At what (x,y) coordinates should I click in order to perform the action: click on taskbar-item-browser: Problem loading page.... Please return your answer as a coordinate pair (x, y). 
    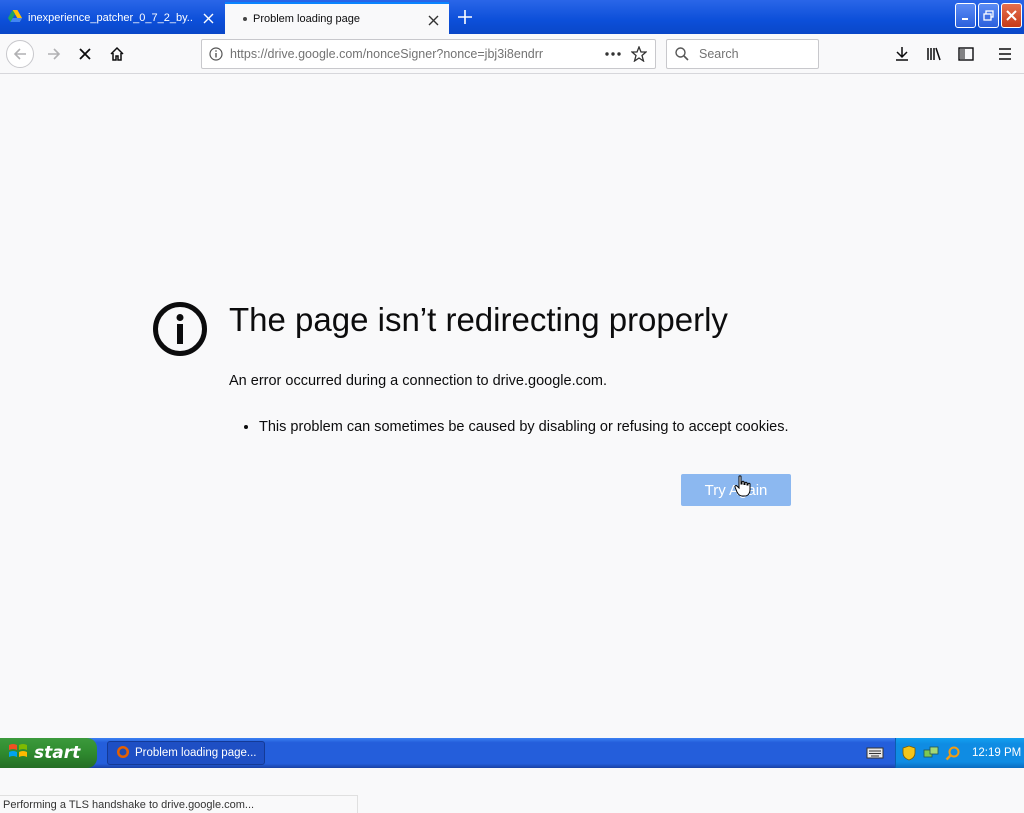
    Looking at the image, I should click on (186, 753).